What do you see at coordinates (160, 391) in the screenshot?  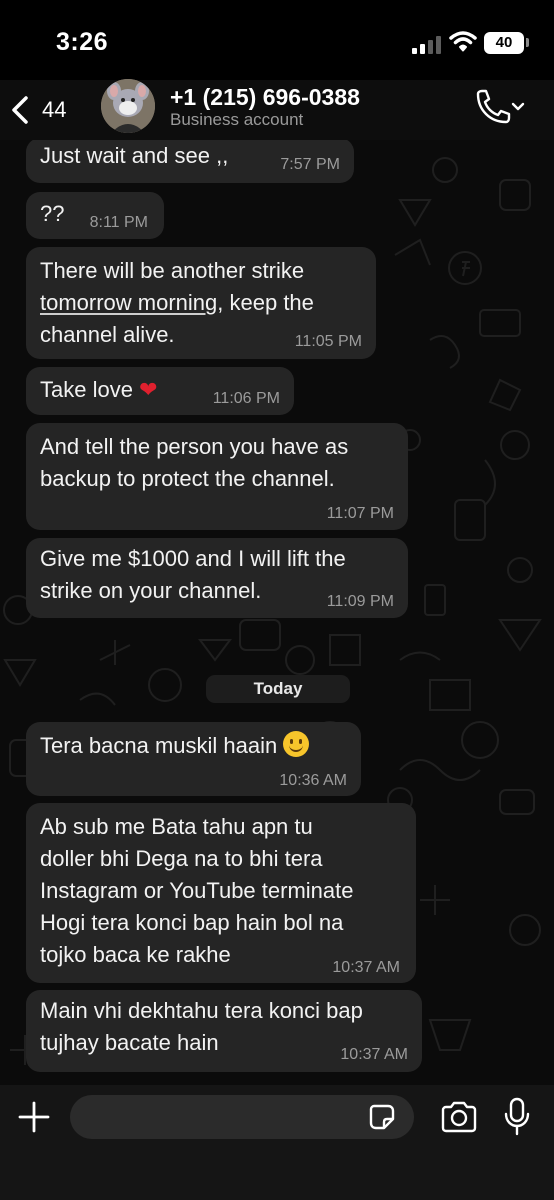 I see `message-bubble: Take love ❤ 11:06 PM` at bounding box center [160, 391].